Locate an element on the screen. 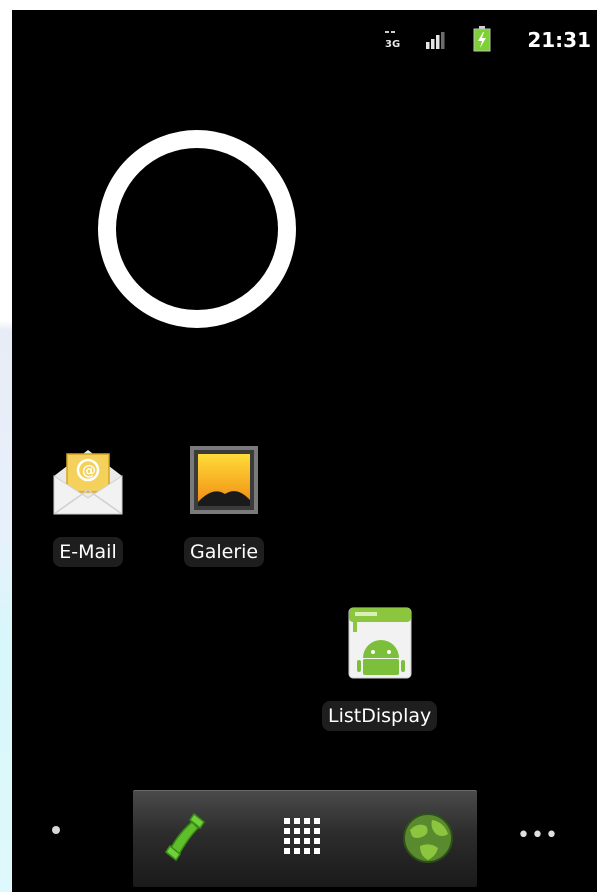  window-left-edge is located at coordinates (6, 446).